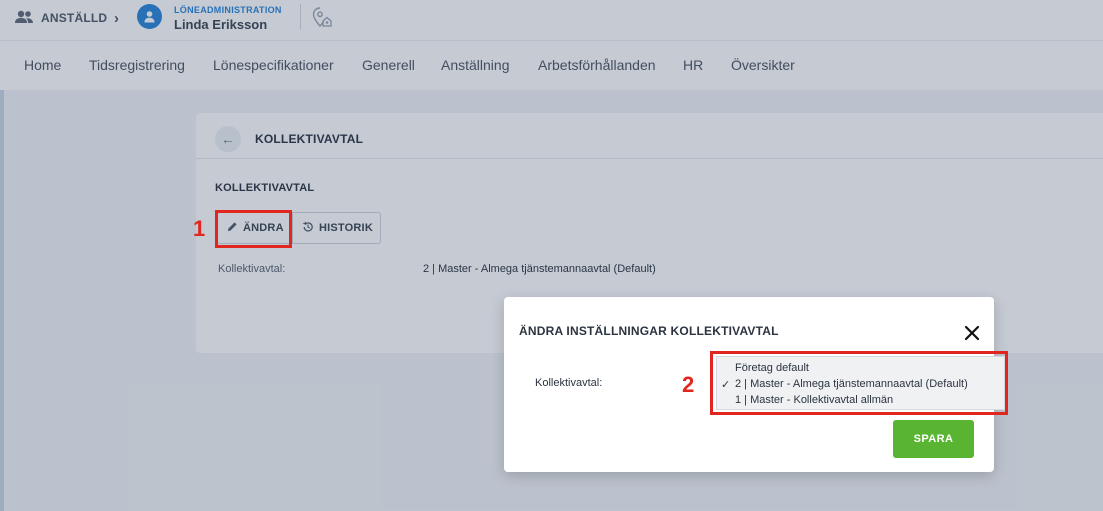 The image size is (1103, 511). I want to click on annotation-number-2: 2, so click(688, 384).